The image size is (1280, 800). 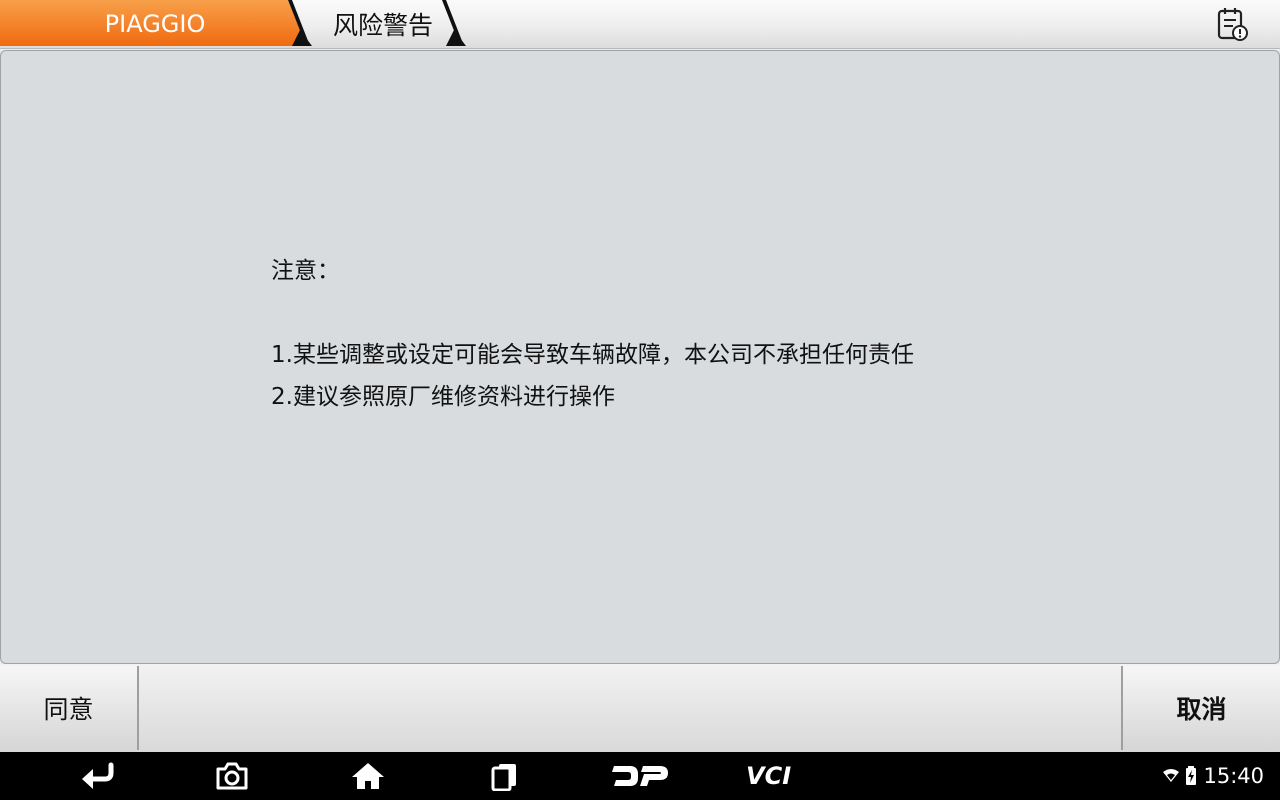 I want to click on back-button, so click(x=98, y=776).